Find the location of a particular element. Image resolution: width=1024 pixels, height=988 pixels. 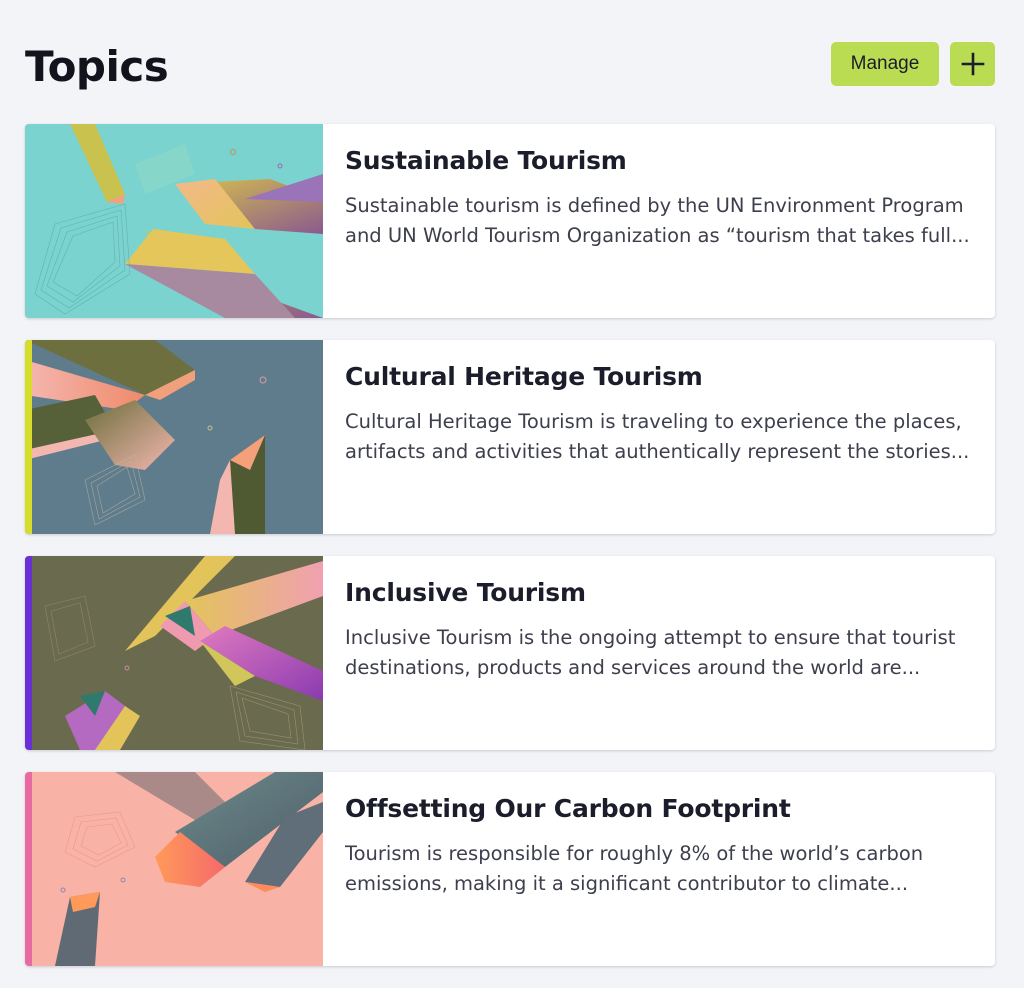

plus-icon is located at coordinates (972, 64).